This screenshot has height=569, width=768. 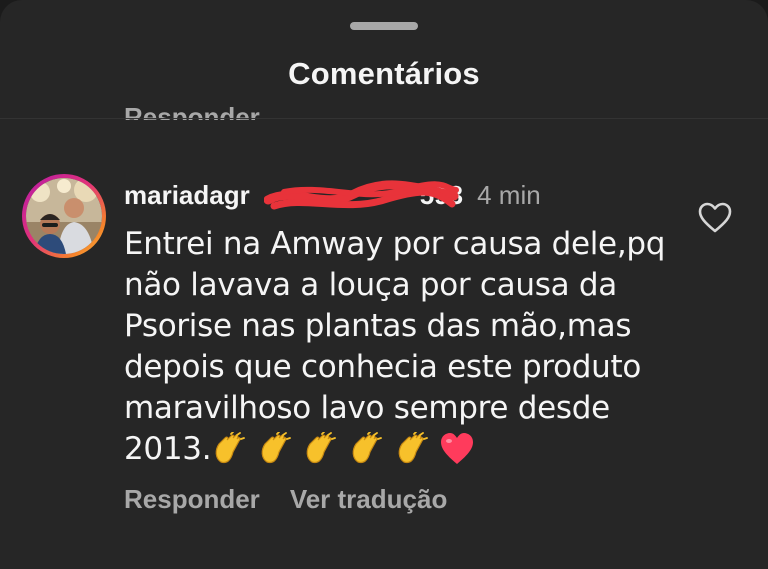 I want to click on comment-last-line: 2013., so click(x=404, y=450).